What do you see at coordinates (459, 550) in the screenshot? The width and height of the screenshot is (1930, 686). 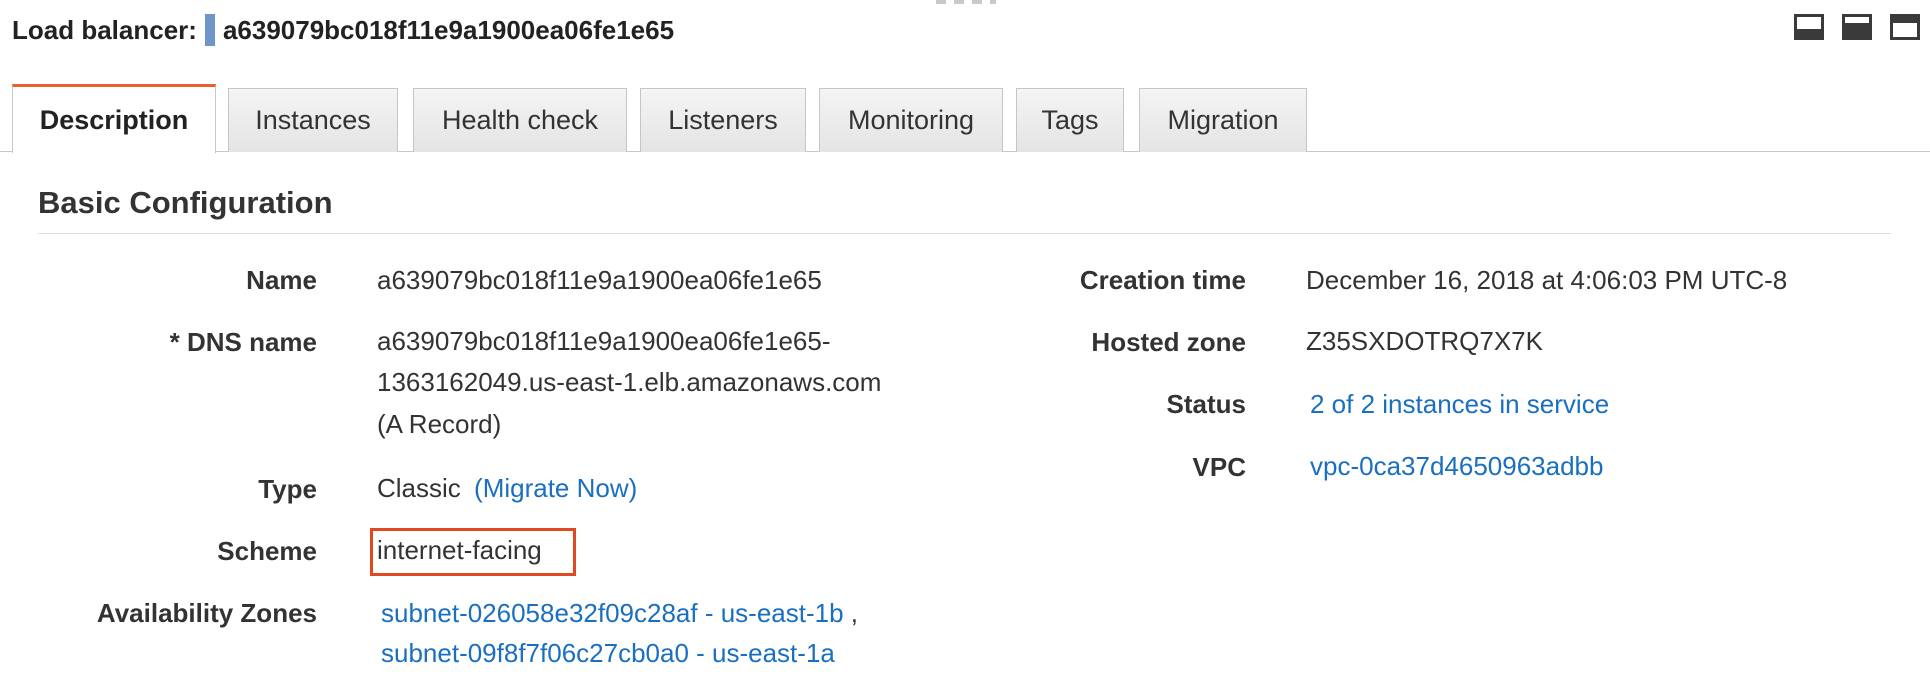 I see `scheme-value: internet-facing` at bounding box center [459, 550].